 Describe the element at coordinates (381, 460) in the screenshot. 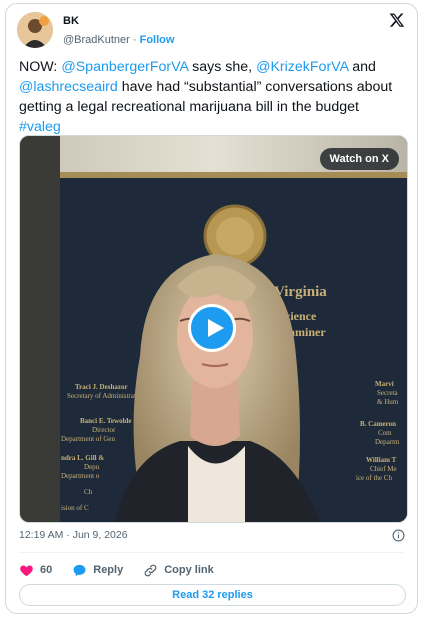

I see `wall-rname-3: William T` at that location.